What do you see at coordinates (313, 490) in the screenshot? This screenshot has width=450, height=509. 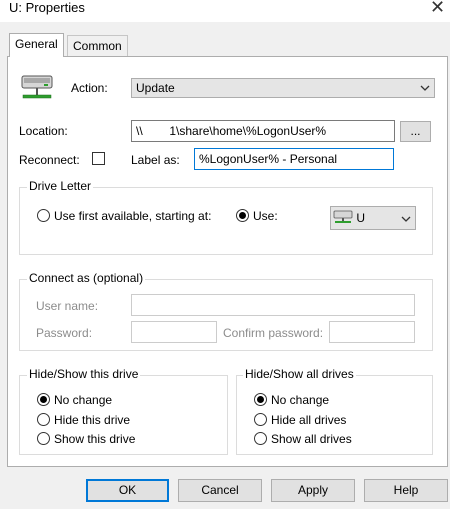 I see `apply-button: Apply` at bounding box center [313, 490].